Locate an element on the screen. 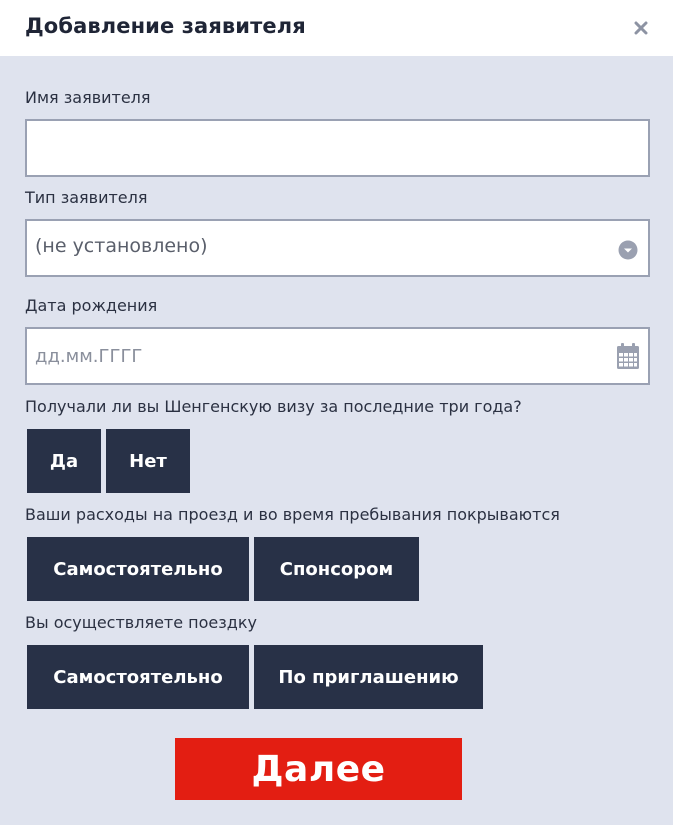 This screenshot has width=673, height=825. birthdate-field-box is located at coordinates (337, 356).